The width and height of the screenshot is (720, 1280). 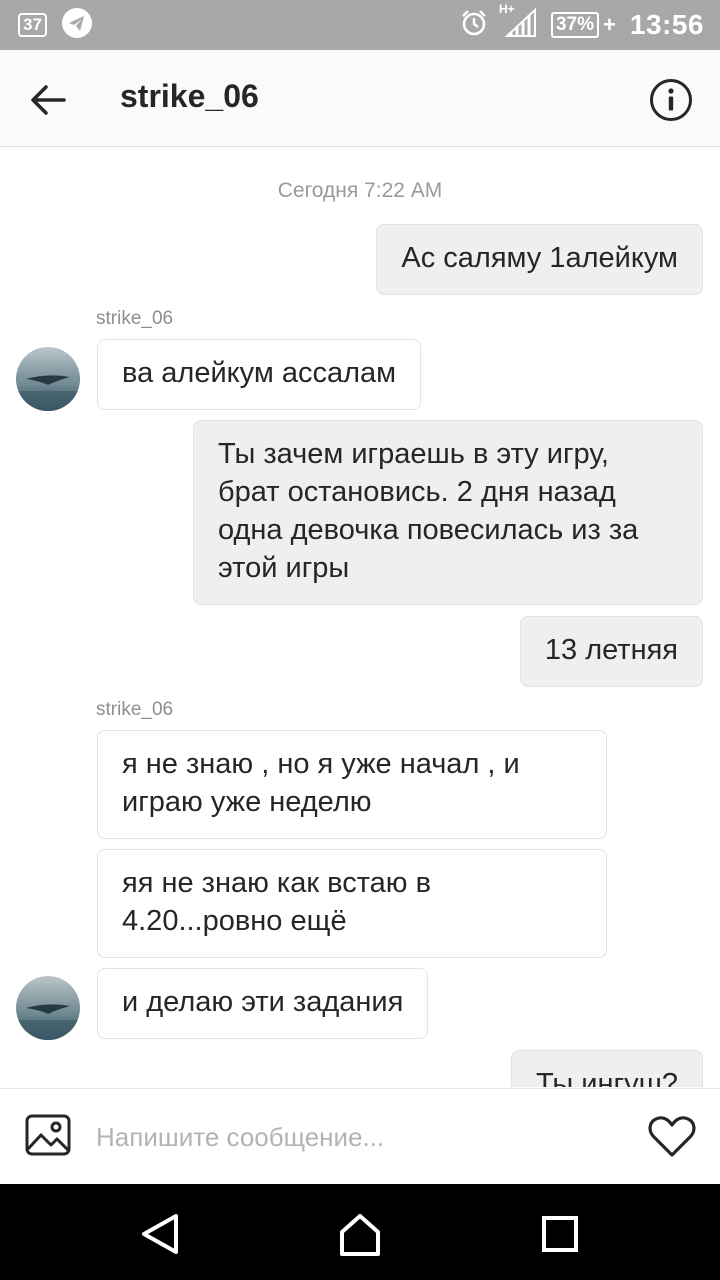 I want to click on message-input, so click(x=356, y=1137).